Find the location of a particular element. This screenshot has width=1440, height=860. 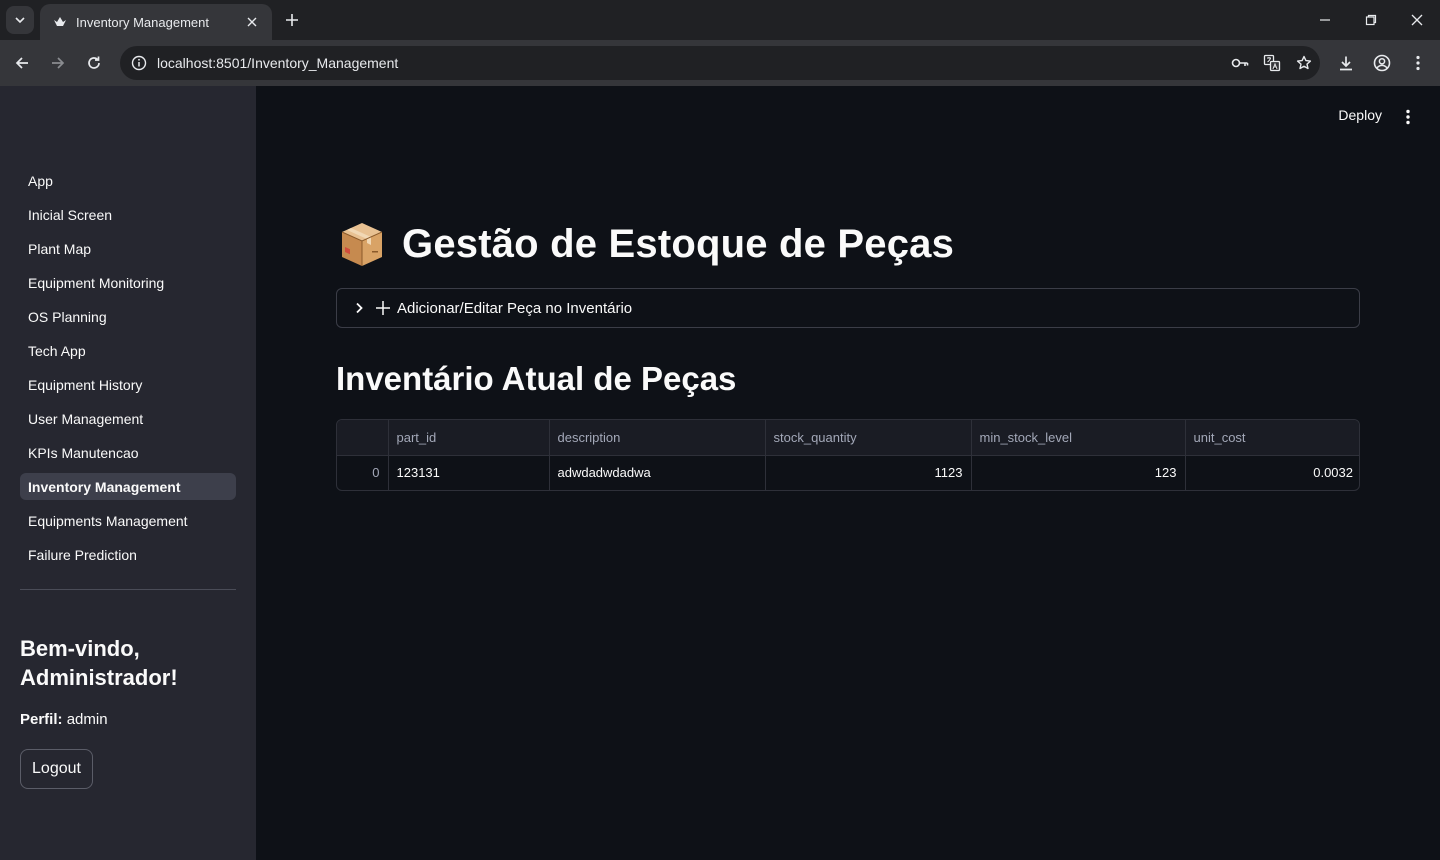

chevron-right-icon is located at coordinates (359, 308).